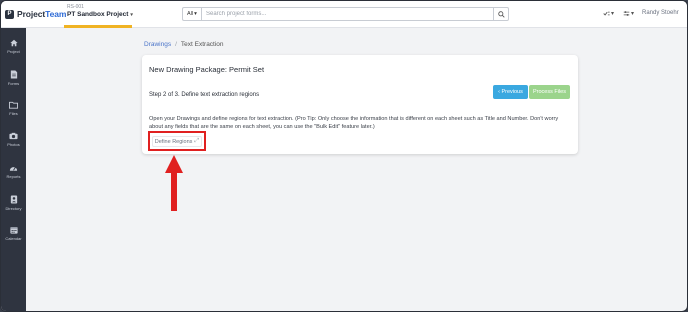 This screenshot has height=312, width=688. Describe the element at coordinates (13, 136) in the screenshot. I see `camera-icon` at that location.